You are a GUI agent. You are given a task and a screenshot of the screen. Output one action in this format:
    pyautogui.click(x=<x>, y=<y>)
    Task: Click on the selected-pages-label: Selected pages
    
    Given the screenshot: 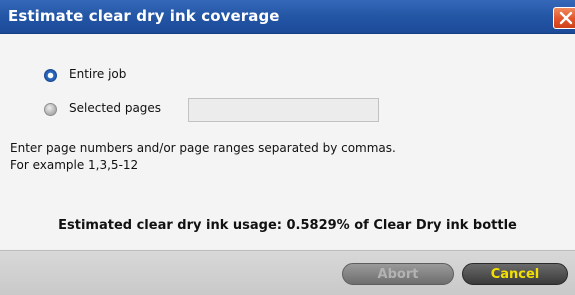 What is the action you would take?
    pyautogui.click(x=115, y=108)
    